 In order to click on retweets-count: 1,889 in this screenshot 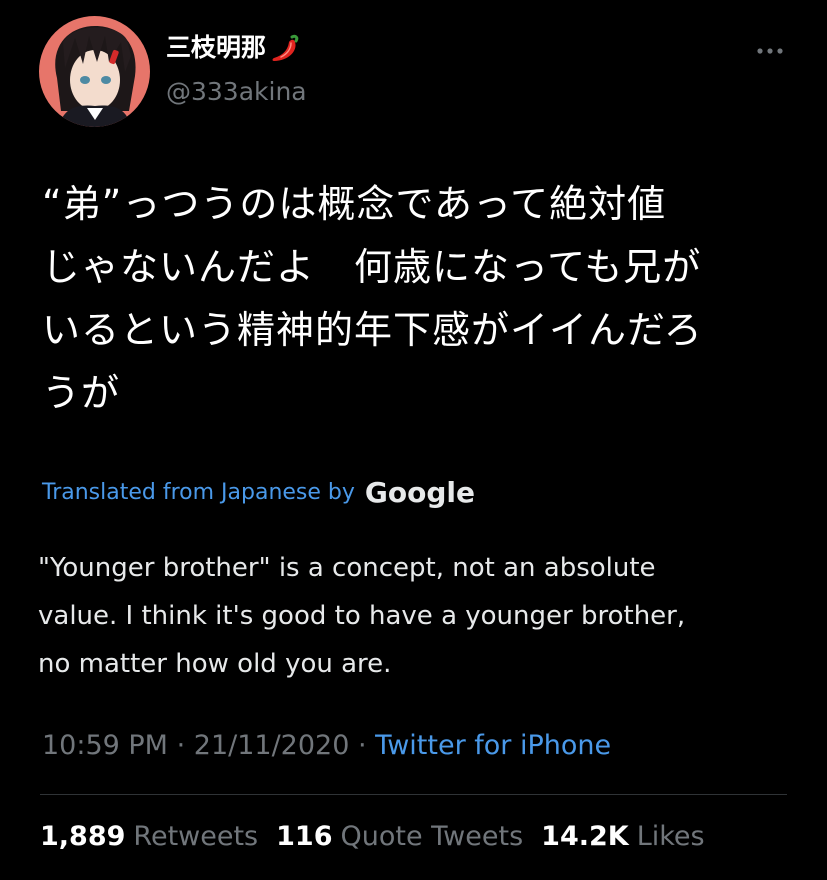, I will do `click(83, 836)`.